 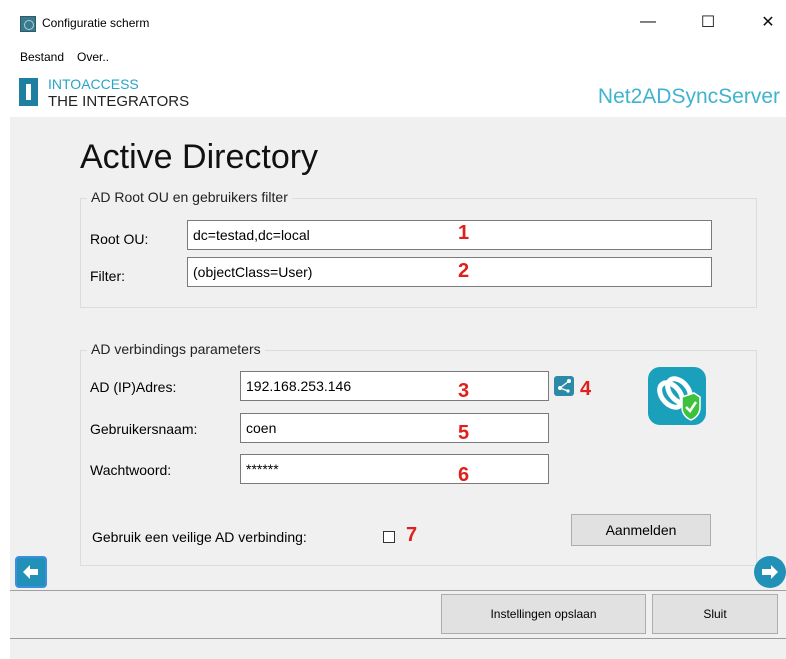 What do you see at coordinates (131, 470) in the screenshot?
I see `password-label: Wachtwoord:` at bounding box center [131, 470].